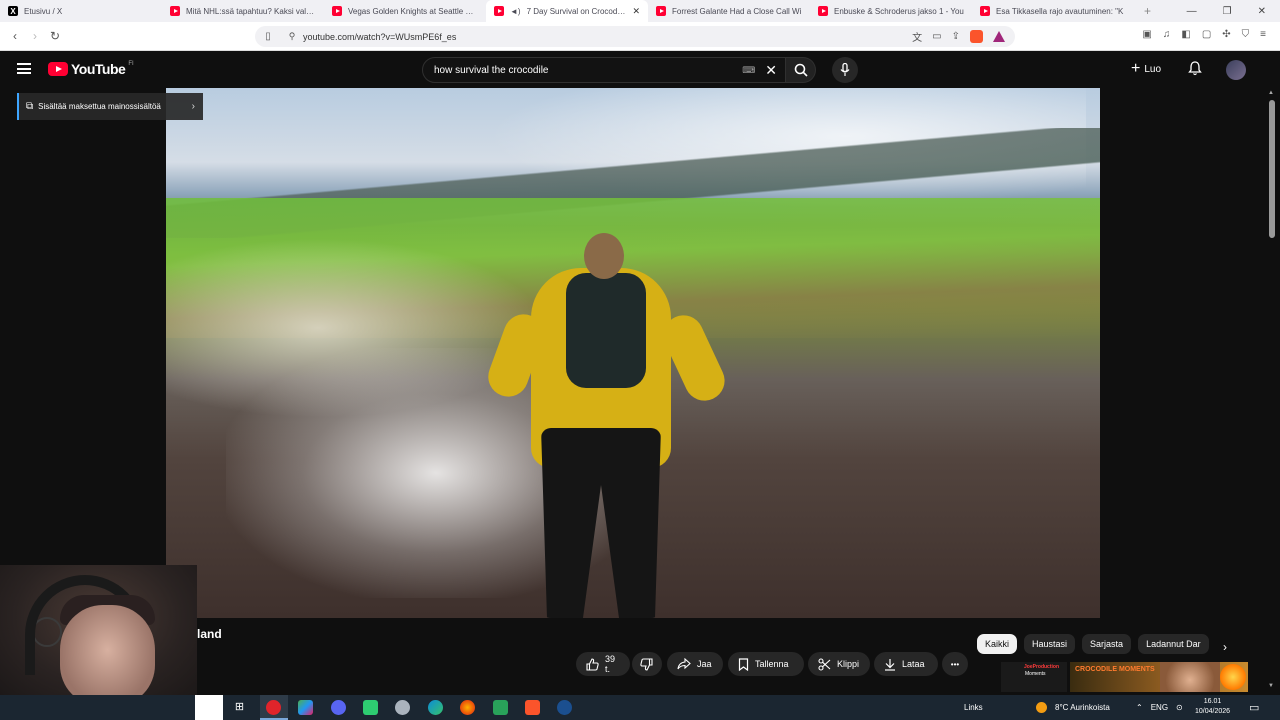 This screenshot has width=1280, height=720. I want to click on avatar, so click(1236, 70).